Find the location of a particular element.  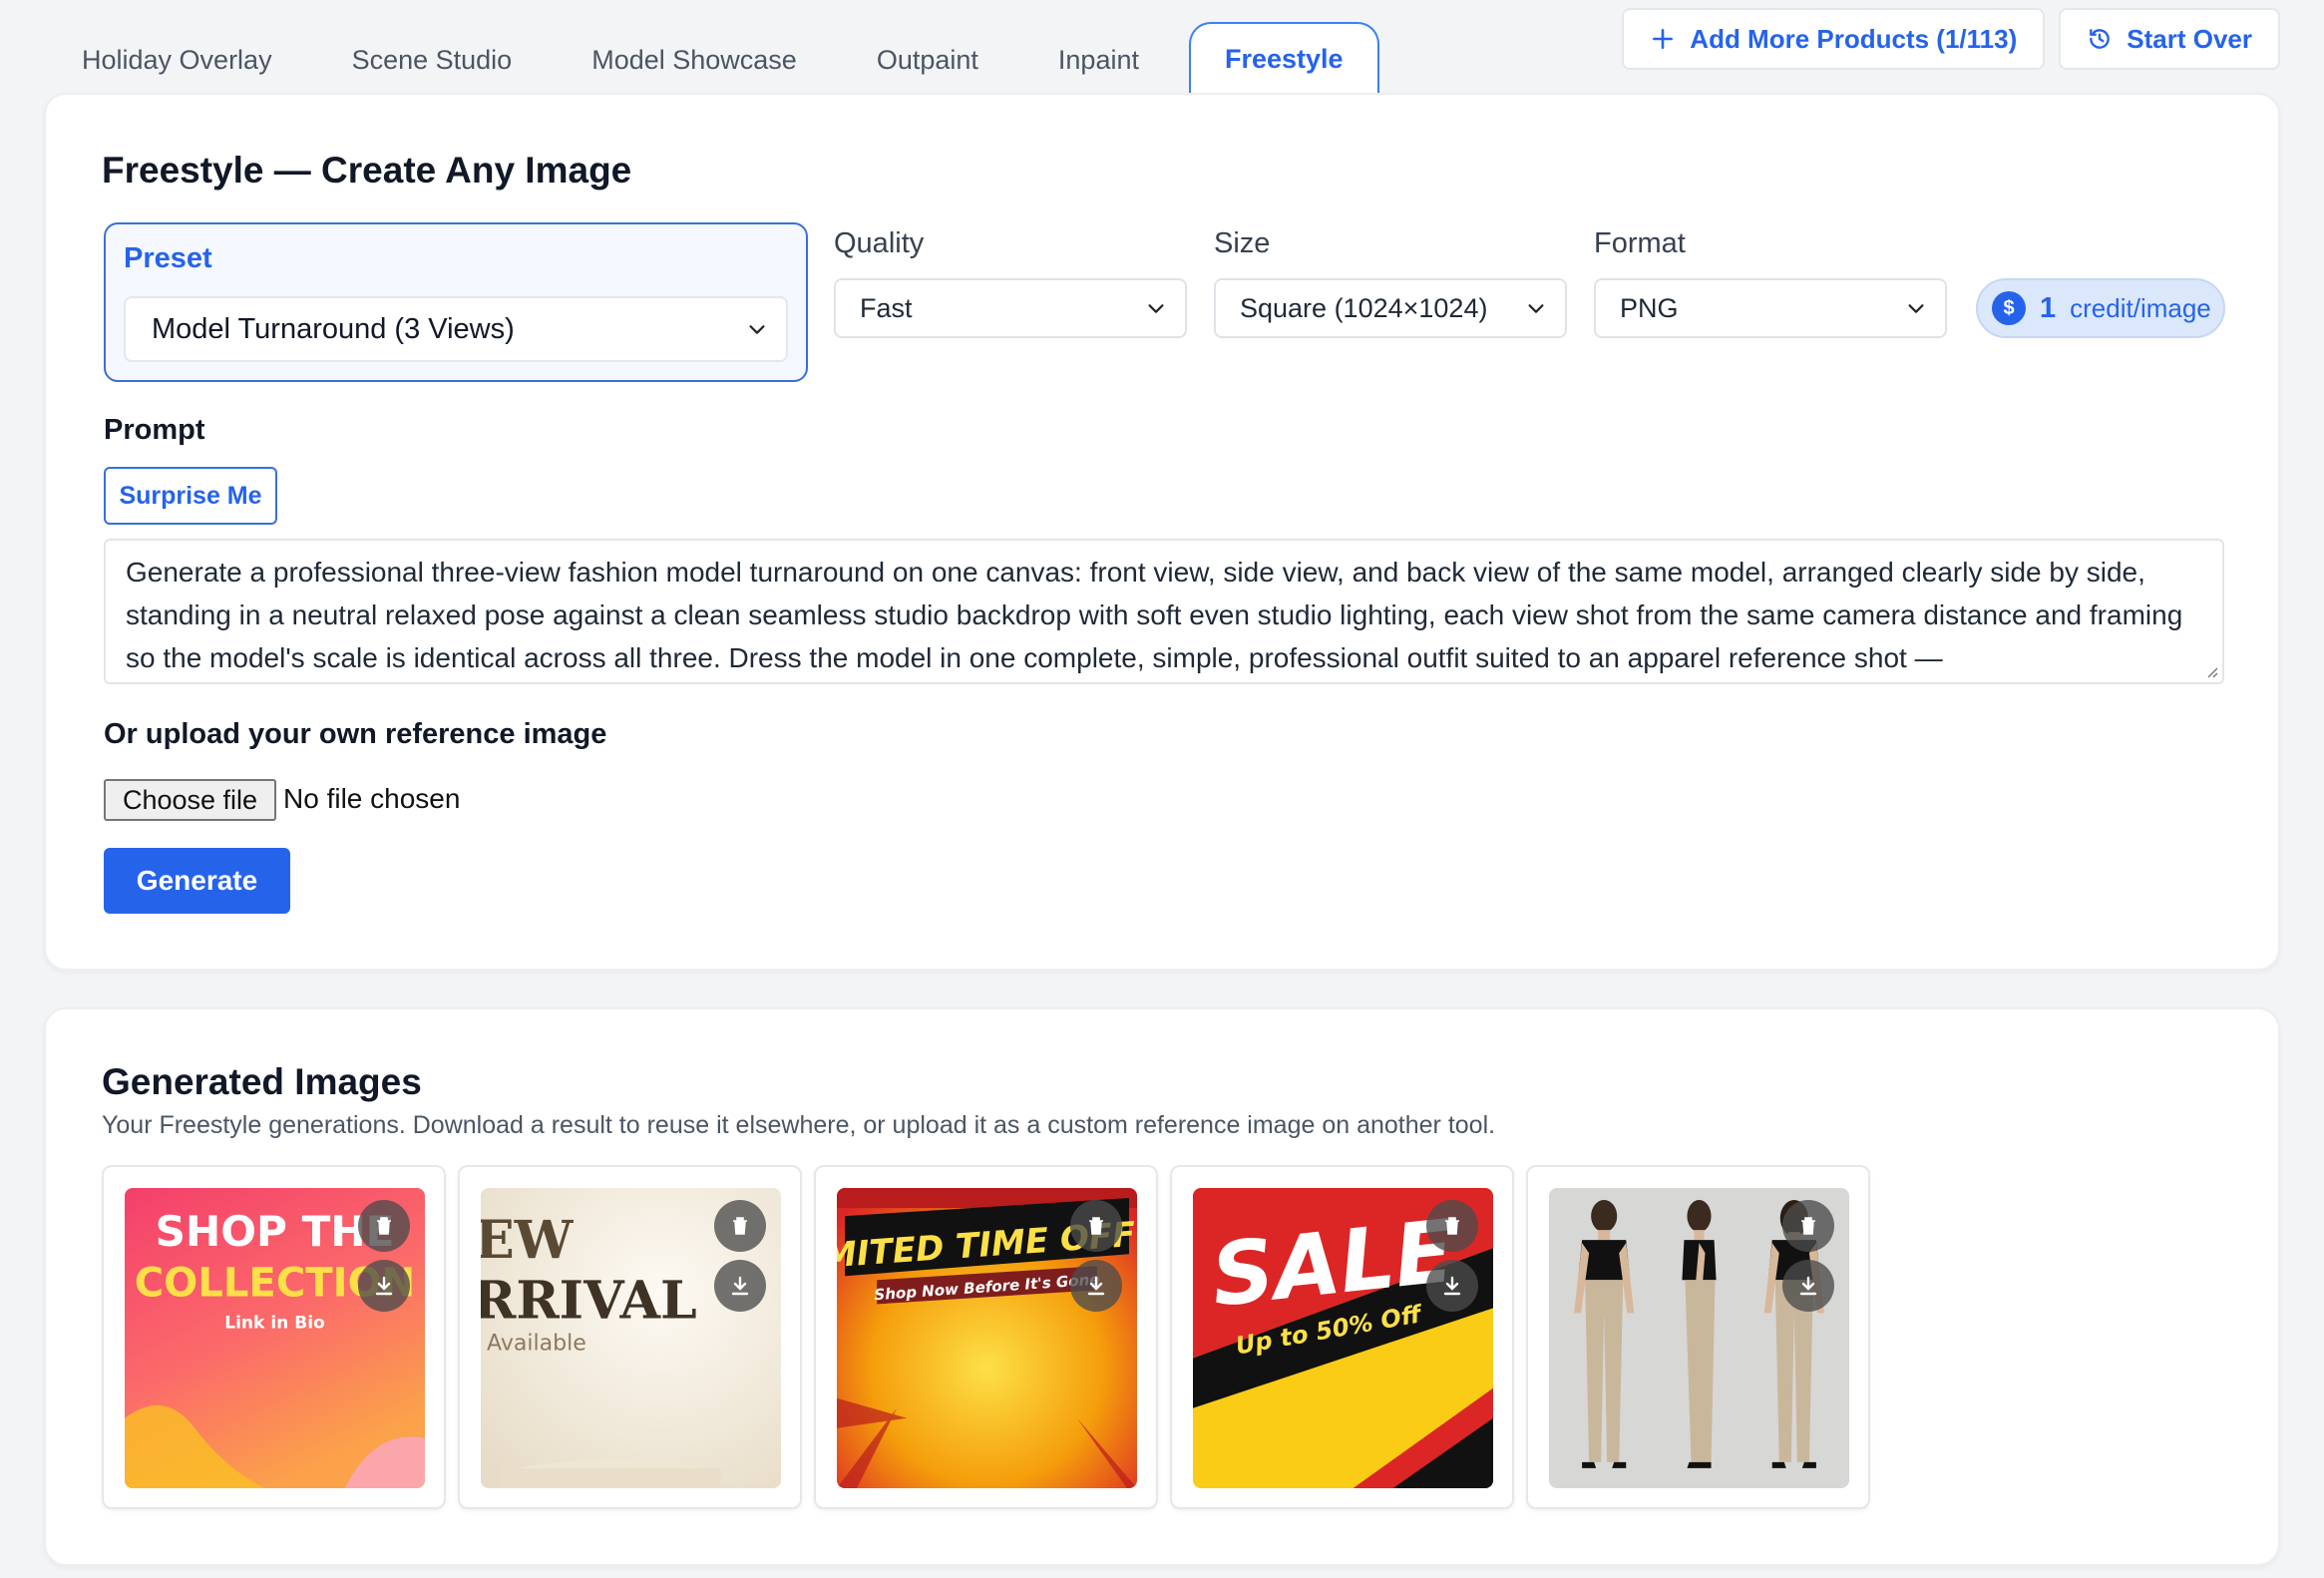

tab-freestyle: Freestyle is located at coordinates (1283, 59).